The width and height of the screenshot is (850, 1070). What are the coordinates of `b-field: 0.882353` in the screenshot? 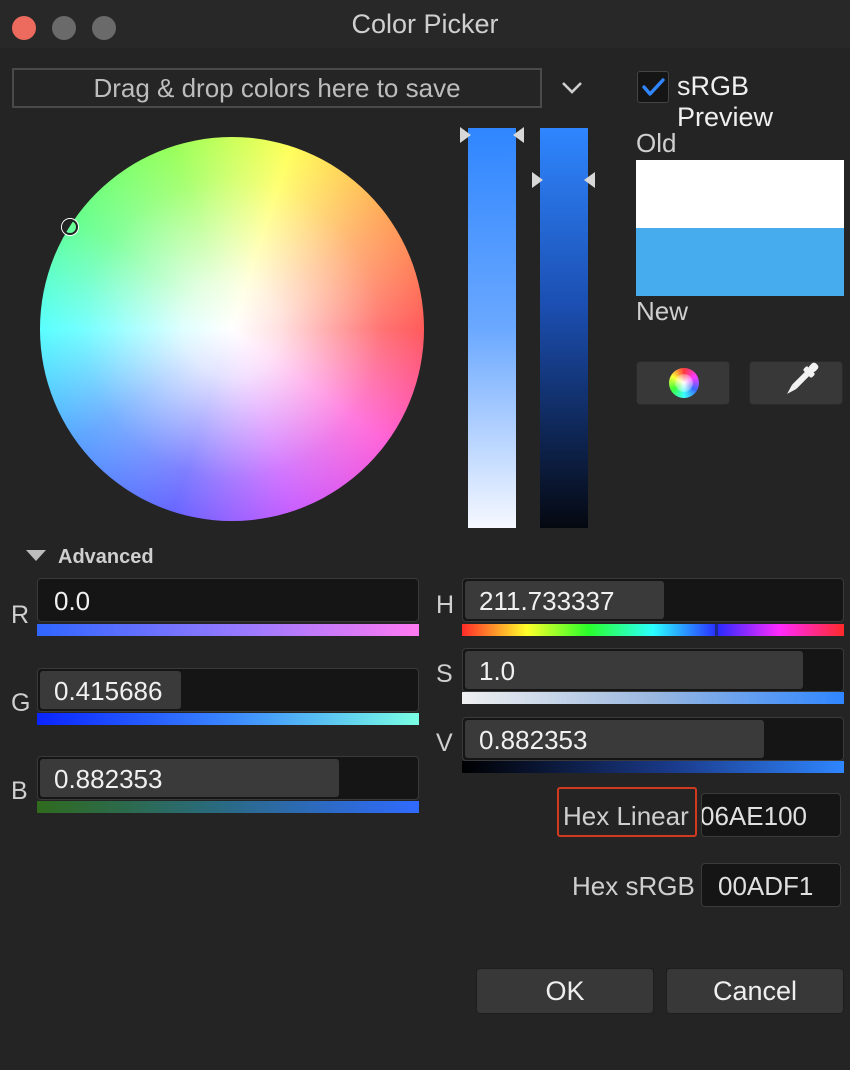 It's located at (228, 778).